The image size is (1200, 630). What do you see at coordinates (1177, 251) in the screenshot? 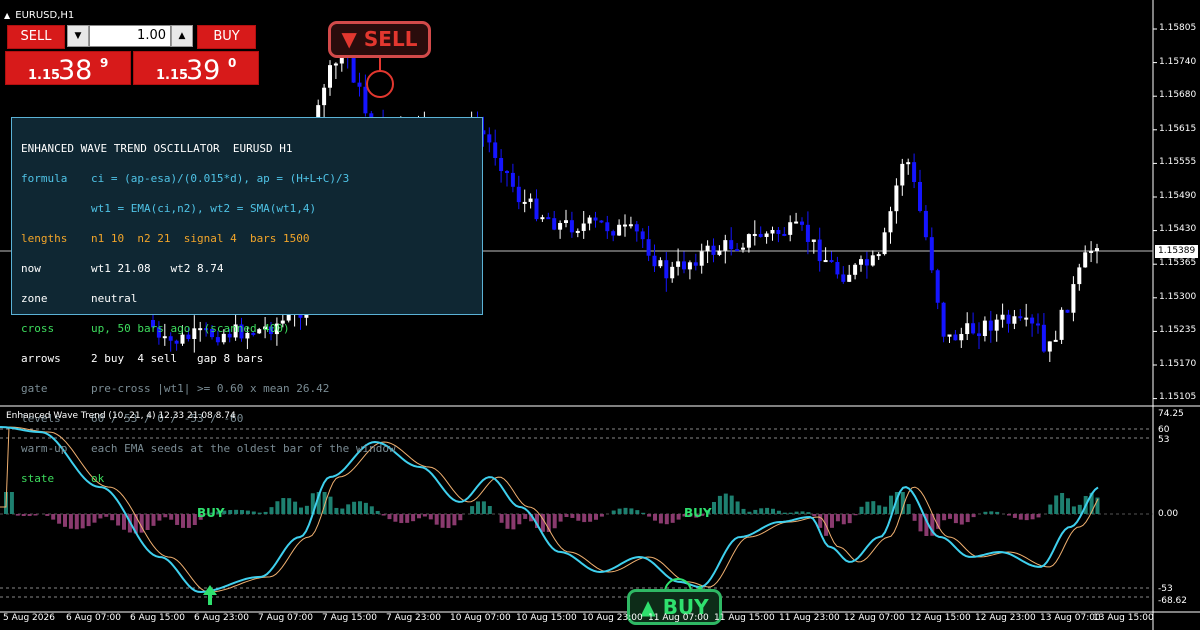
I see `current-price-tag: 1.15389` at bounding box center [1177, 251].